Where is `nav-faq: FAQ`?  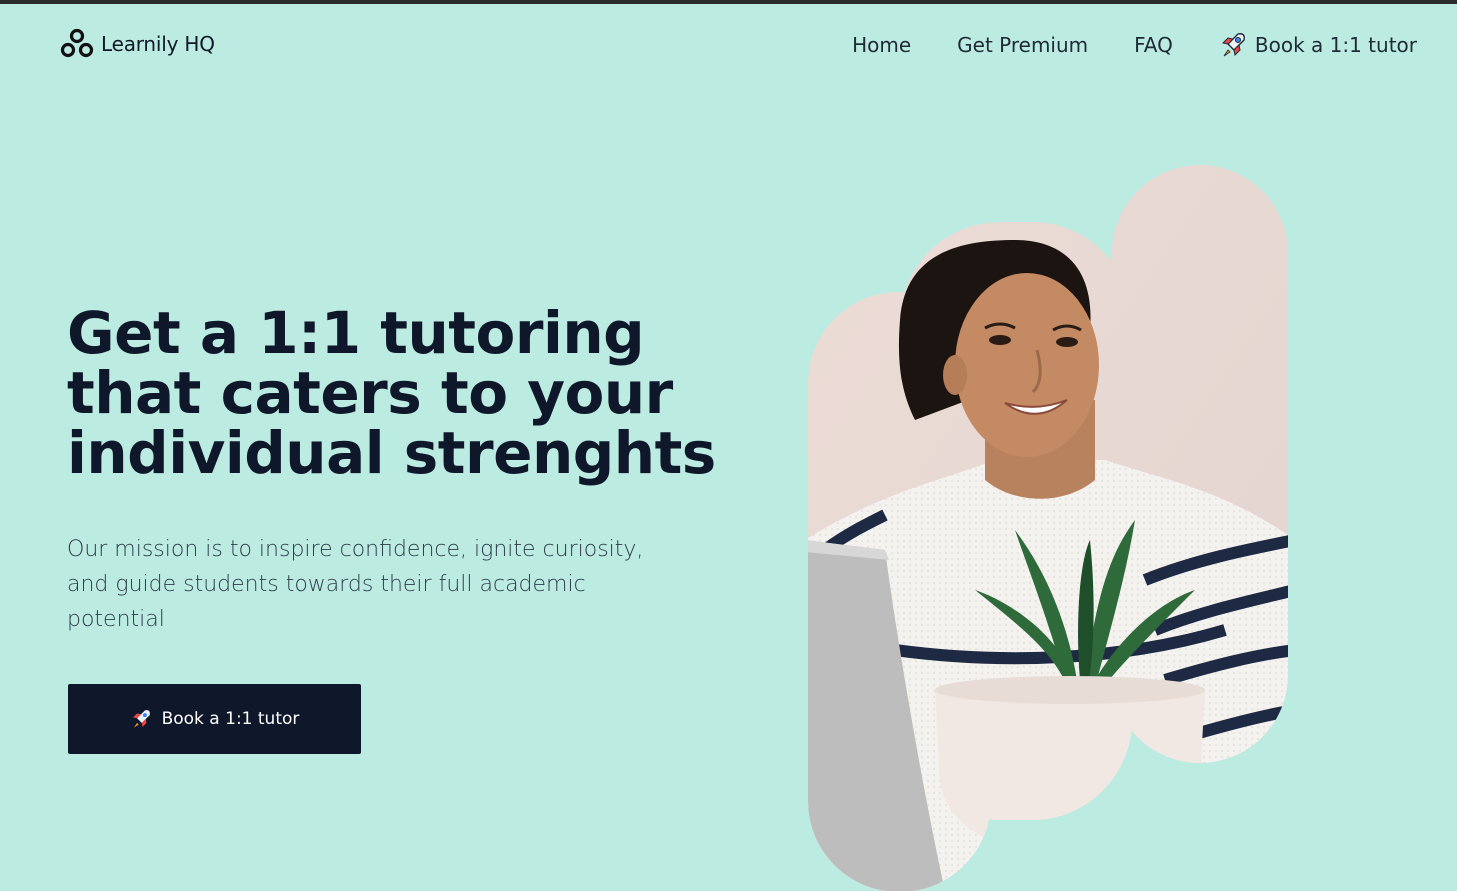
nav-faq: FAQ is located at coordinates (1153, 45).